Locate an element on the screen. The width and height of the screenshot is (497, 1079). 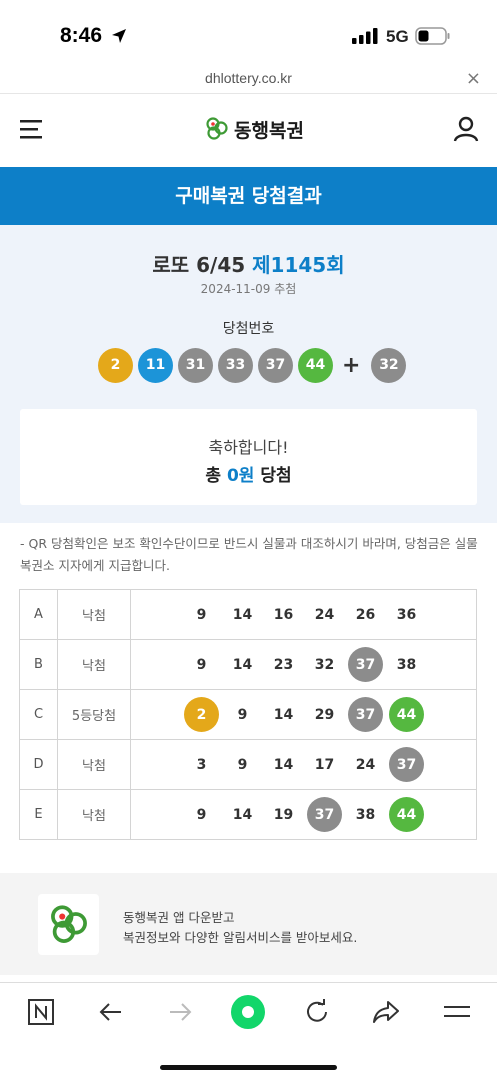
winning-ball: 11 is located at coordinates (155, 365).